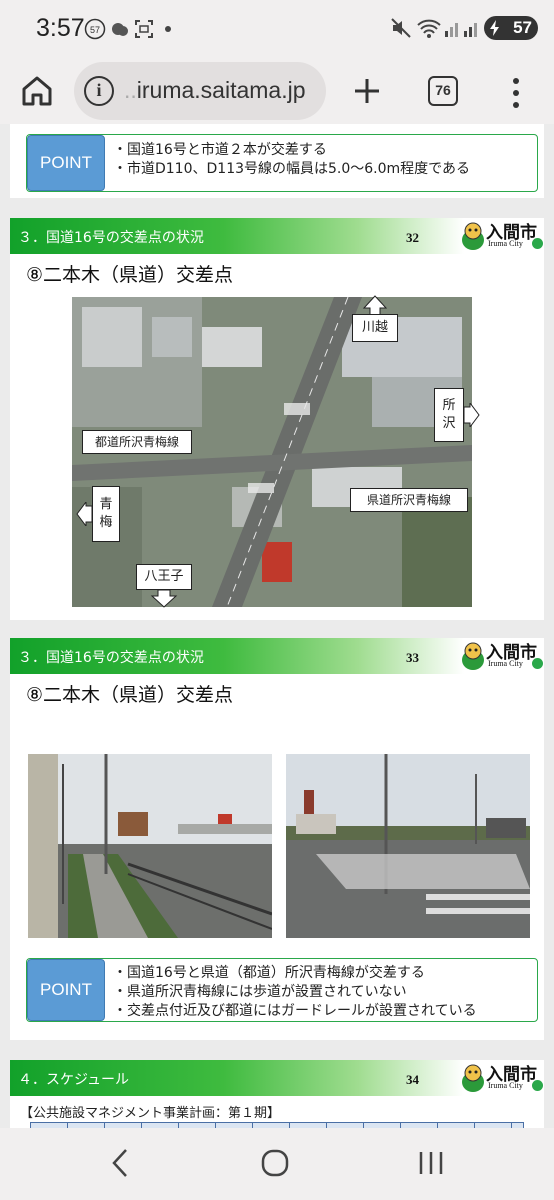 The image size is (554, 1200). I want to click on back-icon, so click(120, 1163).